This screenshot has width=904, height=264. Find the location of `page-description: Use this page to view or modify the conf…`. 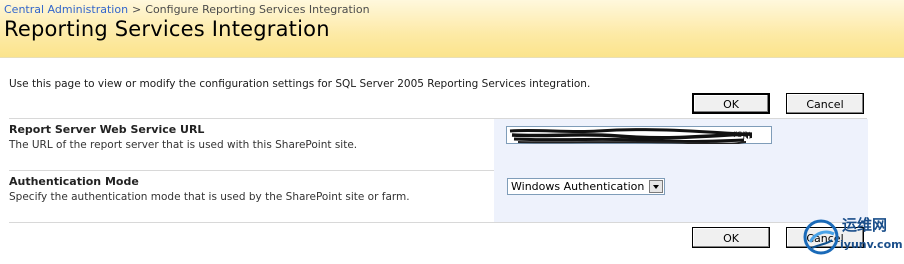

page-description: Use this page to view or modify the conf… is located at coordinates (300, 84).